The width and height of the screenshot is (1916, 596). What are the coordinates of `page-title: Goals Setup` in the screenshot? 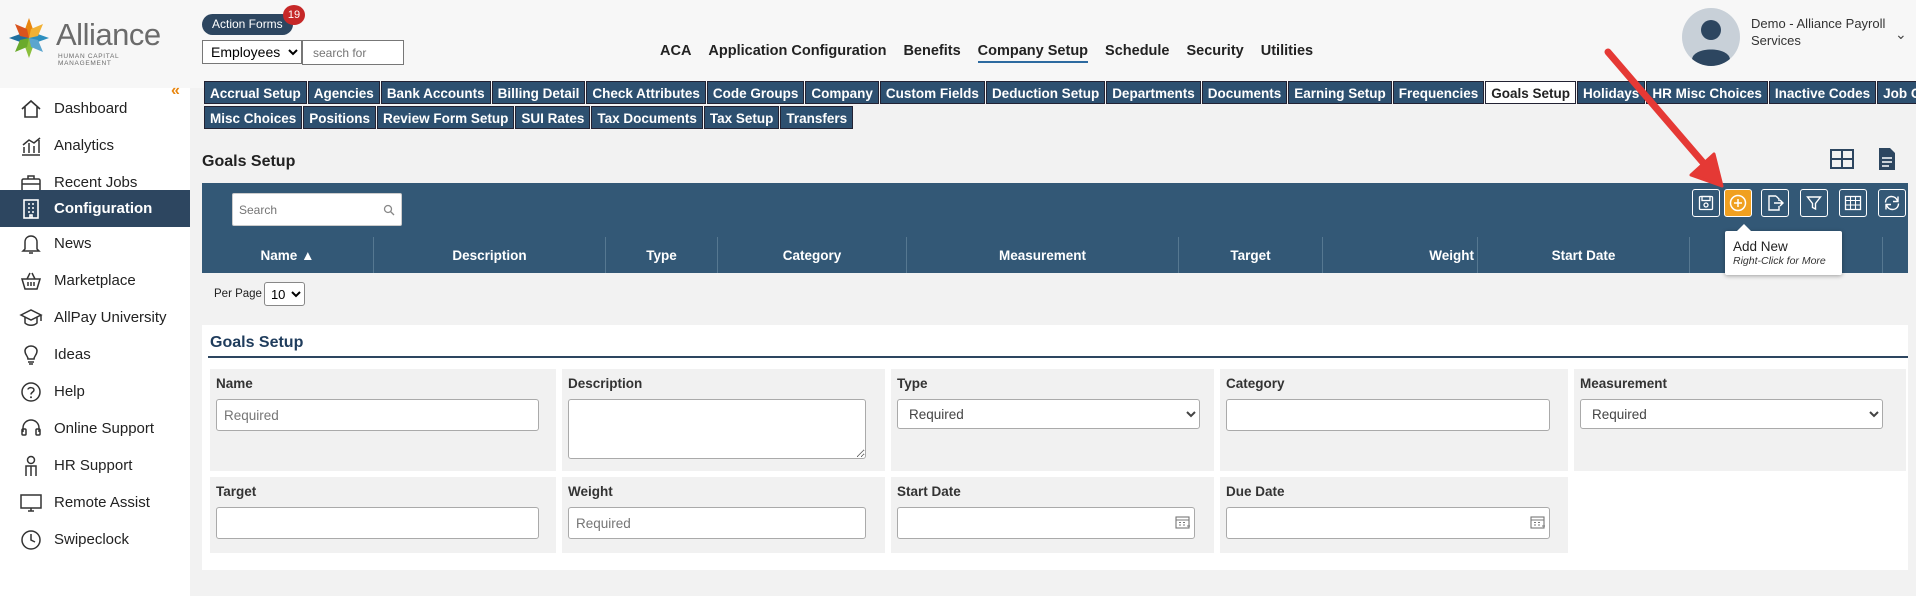 It's located at (249, 161).